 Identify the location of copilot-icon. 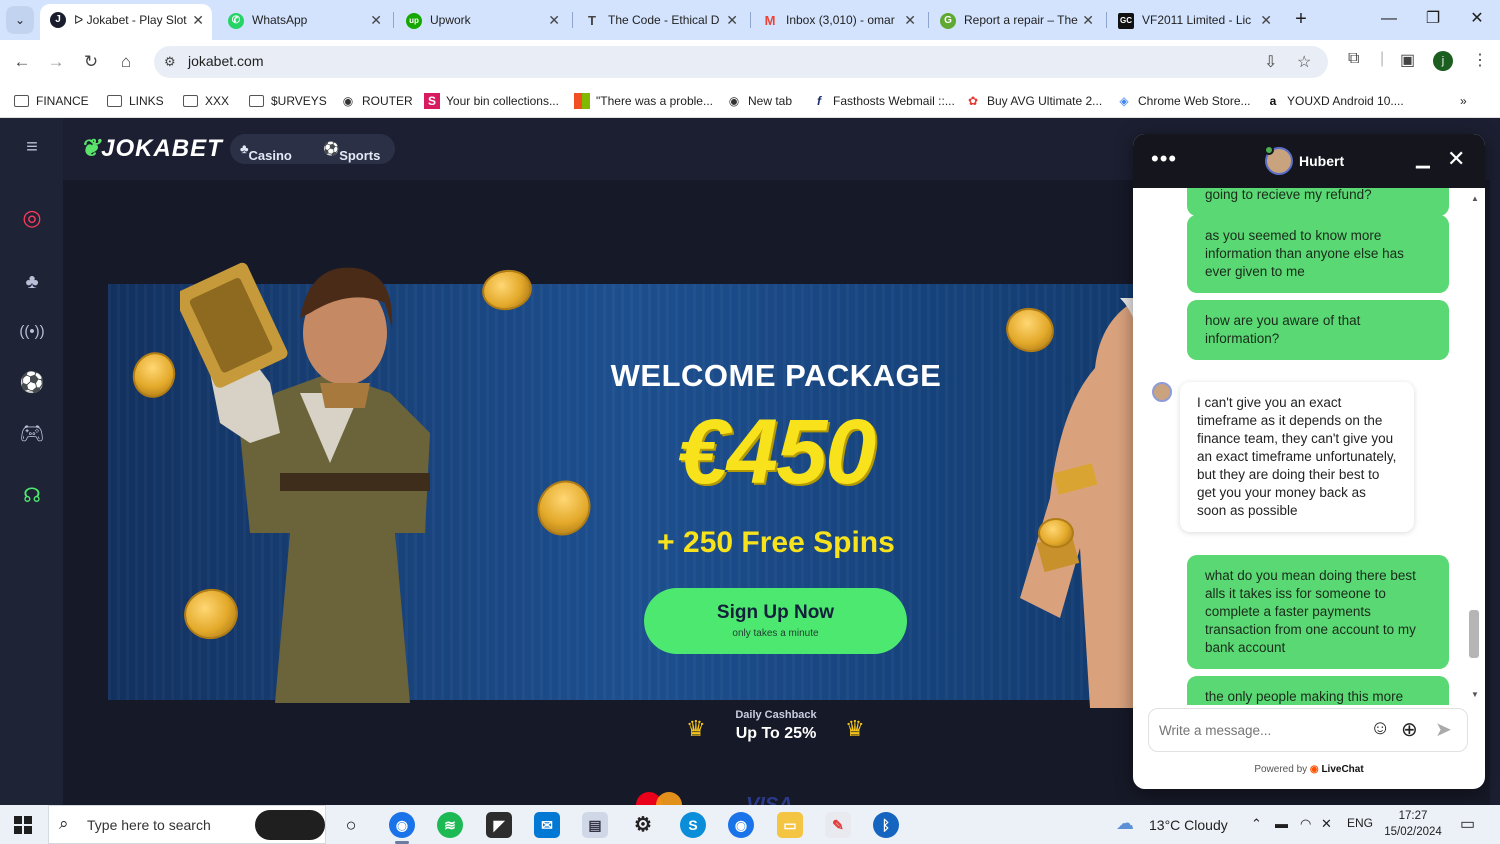
(290, 825).